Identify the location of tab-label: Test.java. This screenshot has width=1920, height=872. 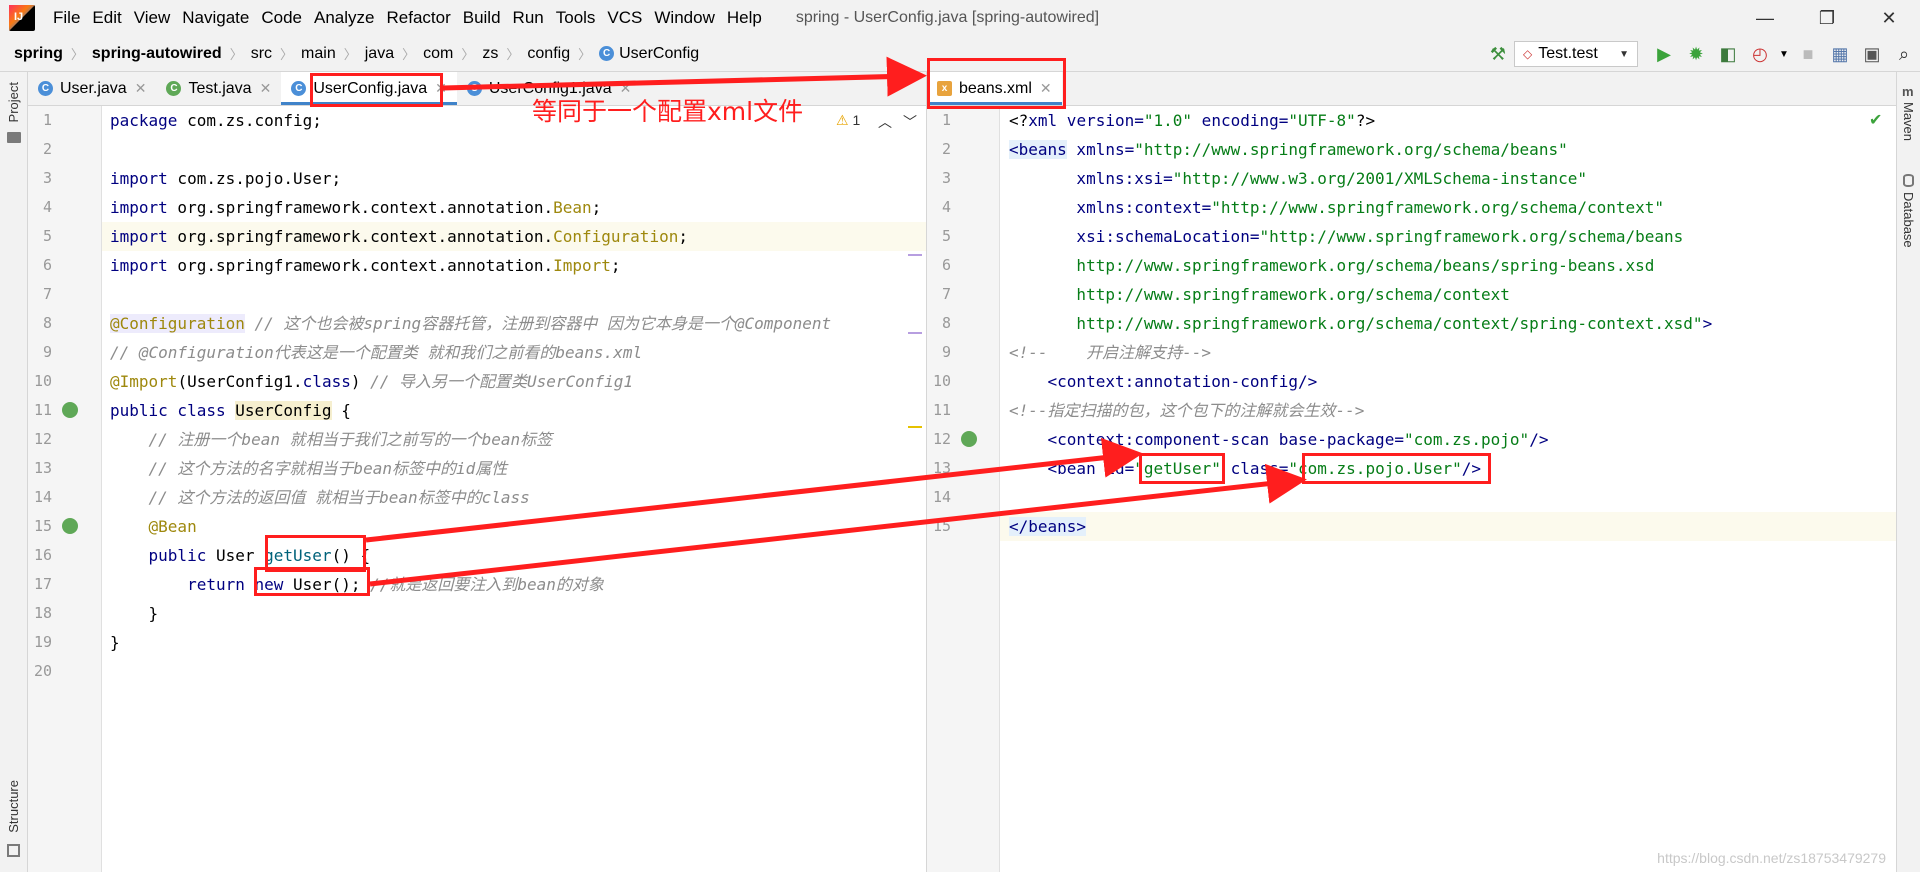
(220, 88).